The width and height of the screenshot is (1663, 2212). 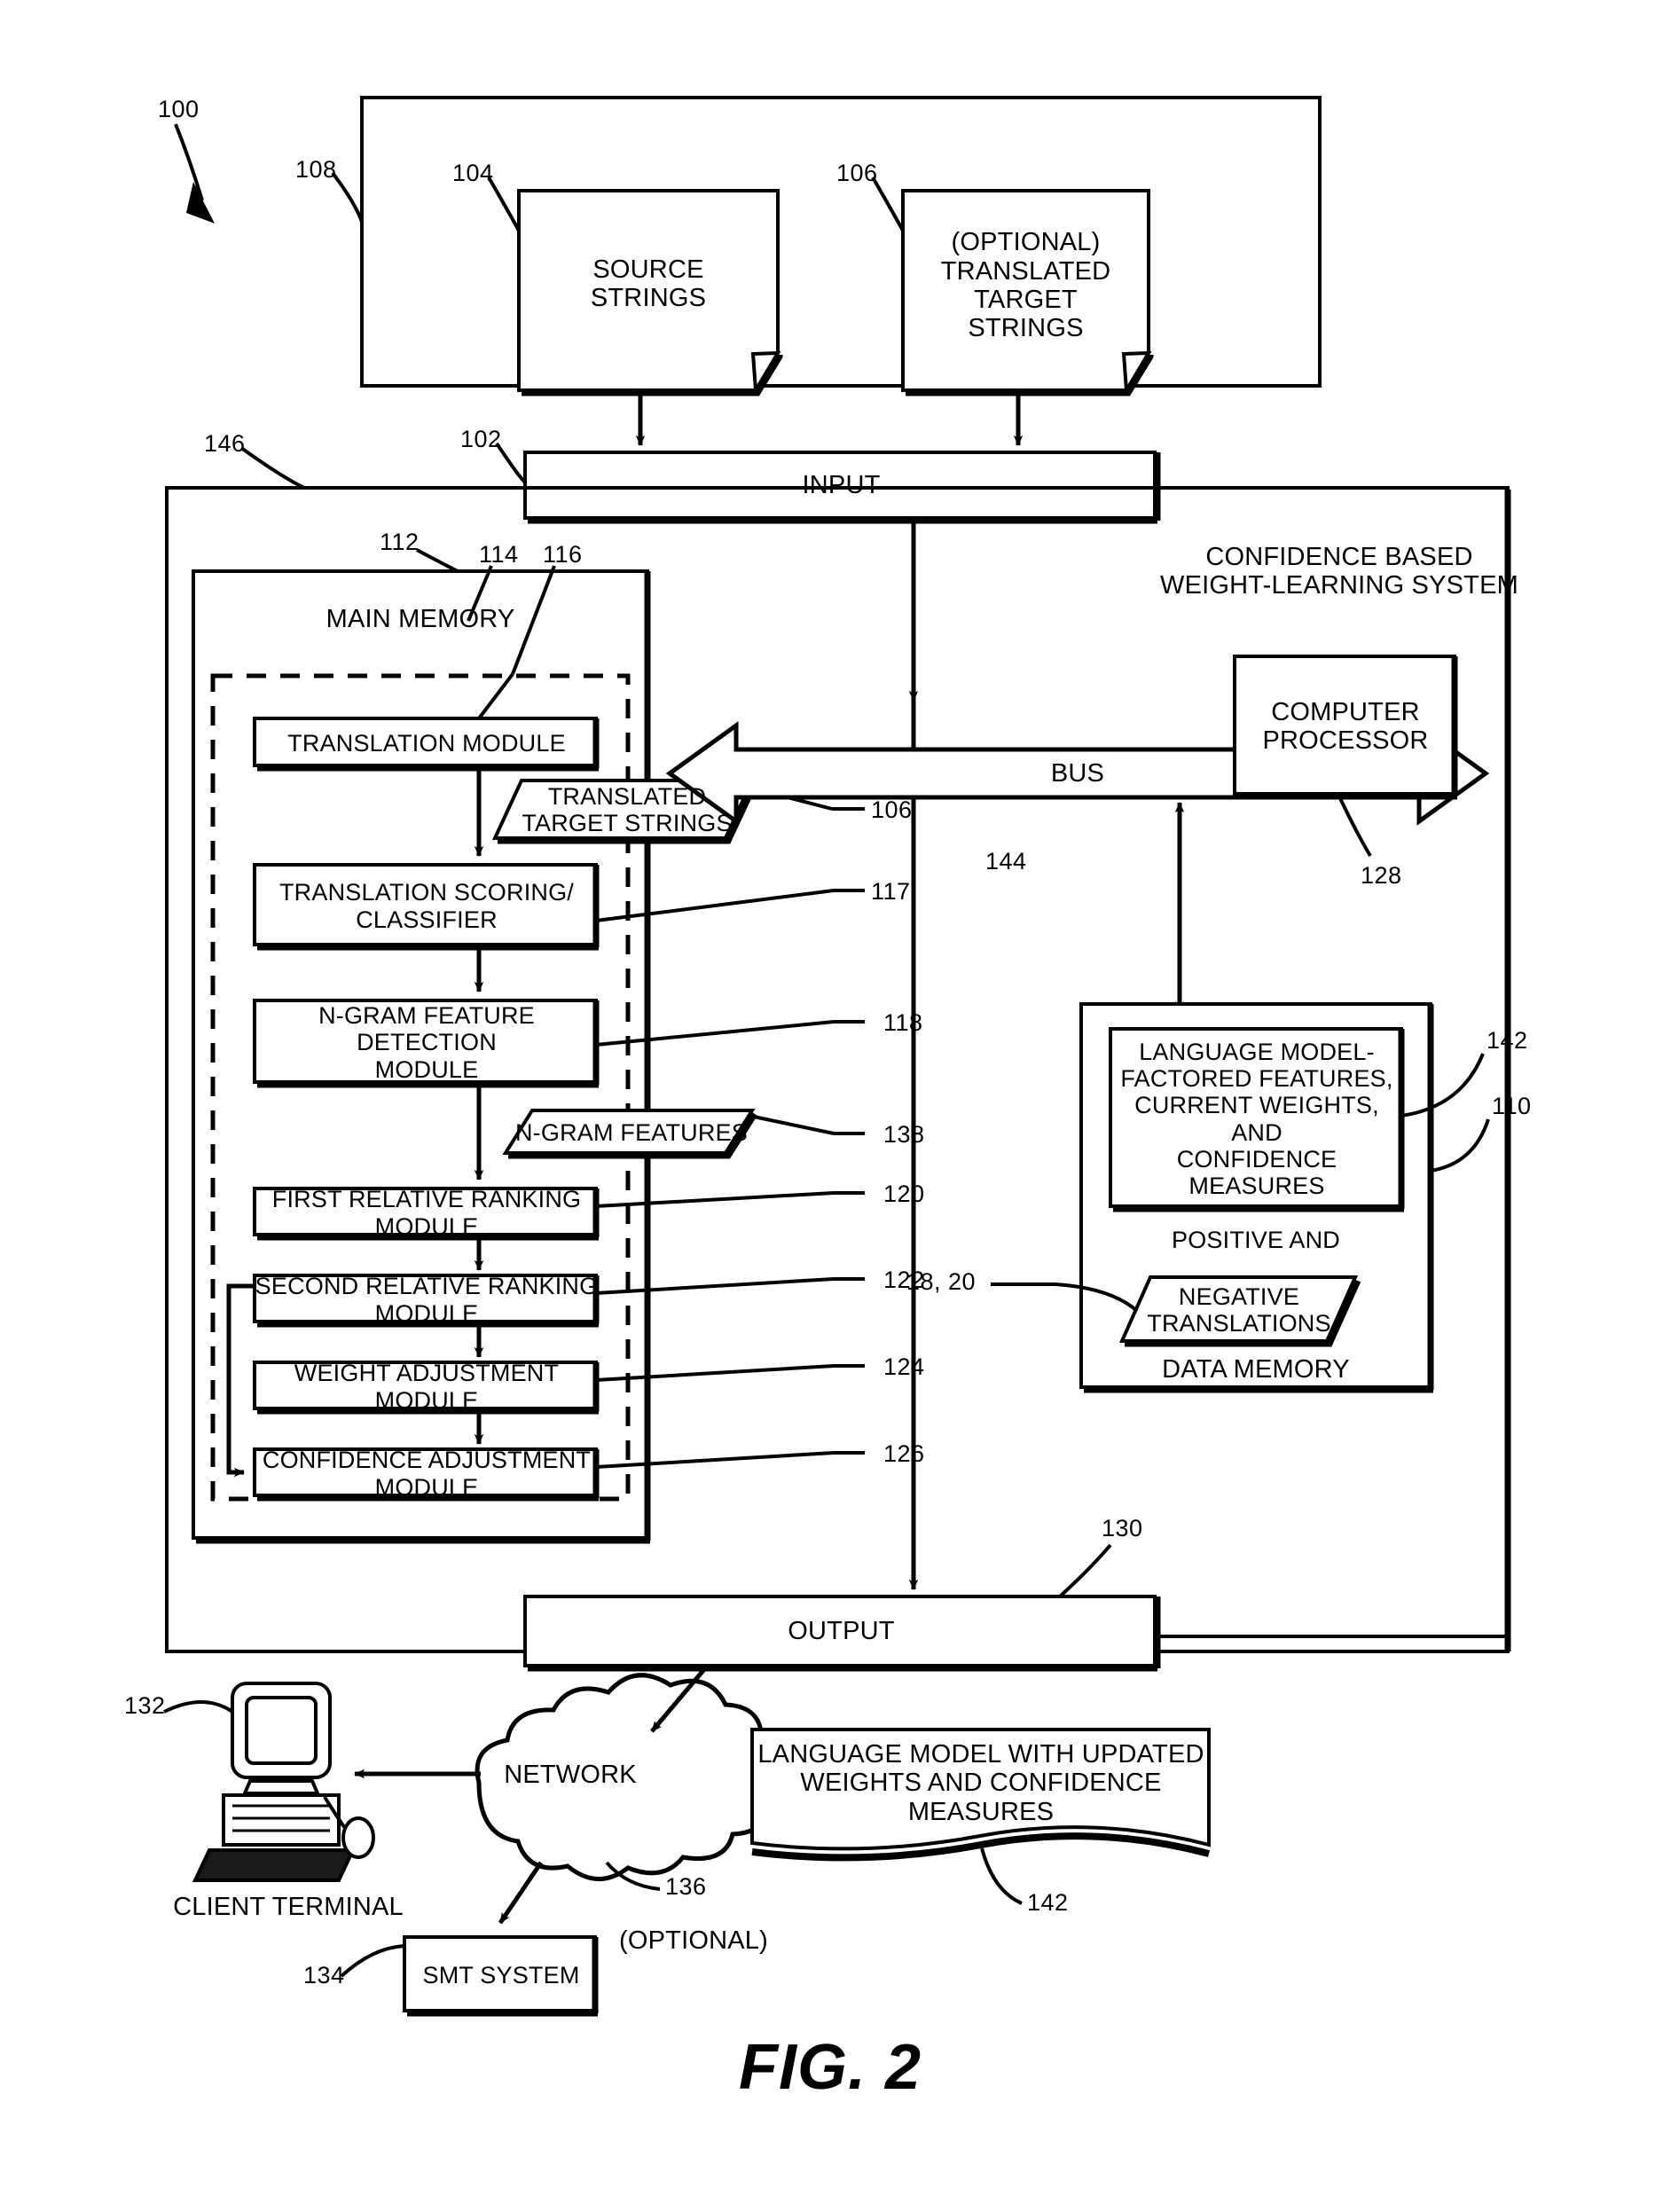 I want to click on figure-label: FIG. 2, so click(x=830, y=2067).